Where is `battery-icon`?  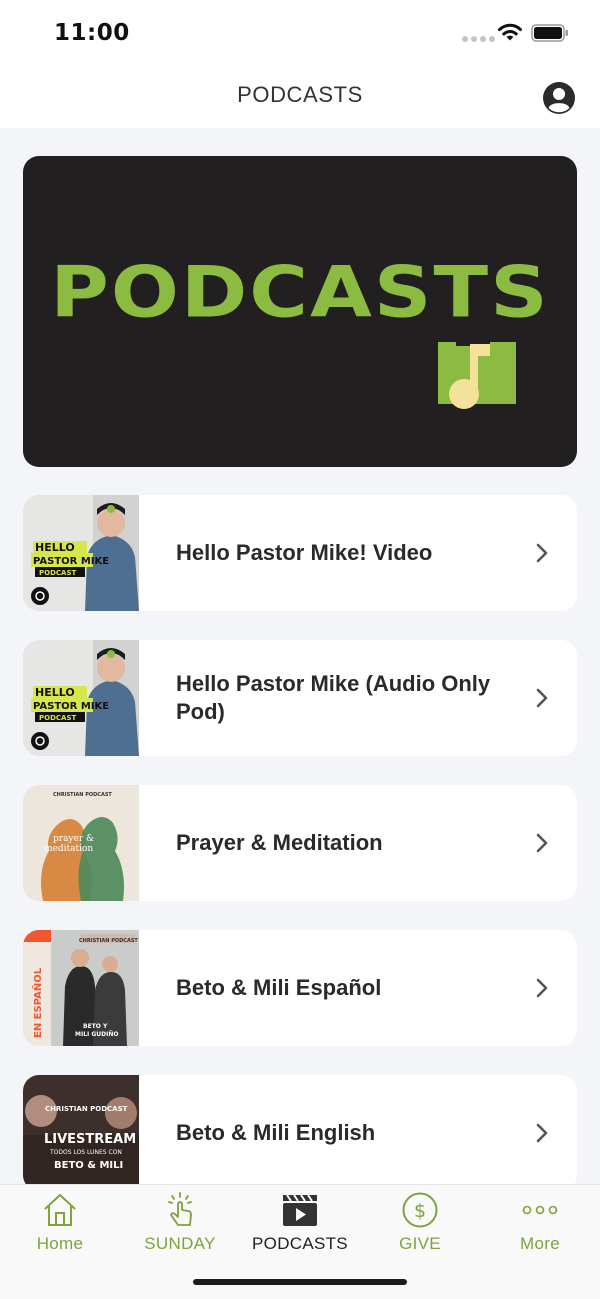
battery-icon is located at coordinates (549, 33).